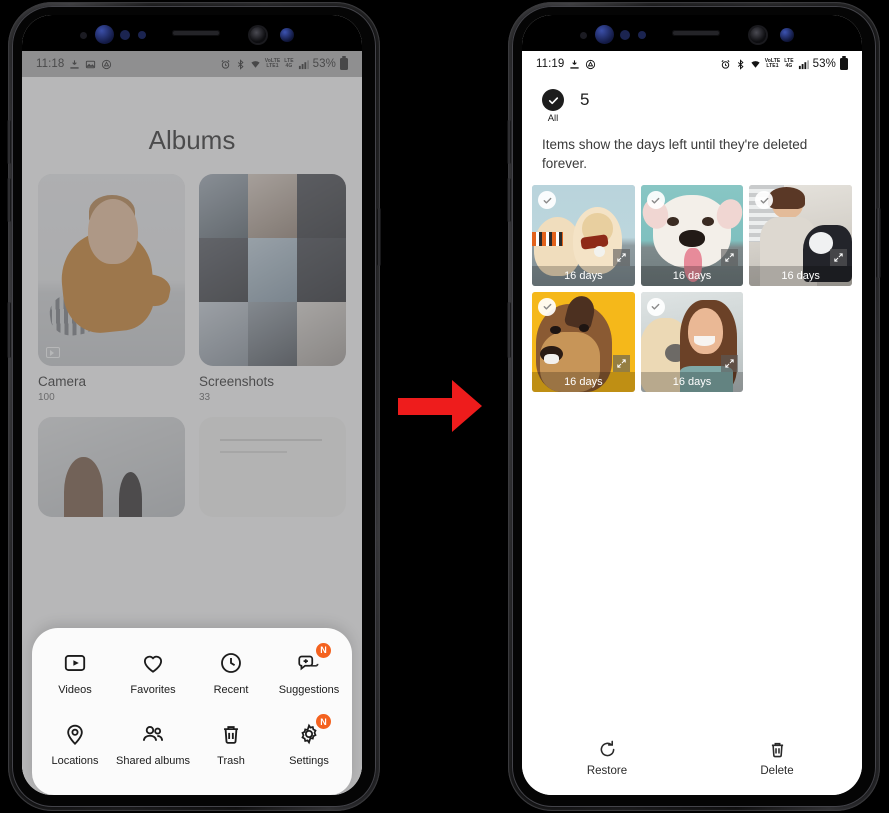 This screenshot has height=813, width=889. I want to click on bluetooth-icon, so click(240, 64).